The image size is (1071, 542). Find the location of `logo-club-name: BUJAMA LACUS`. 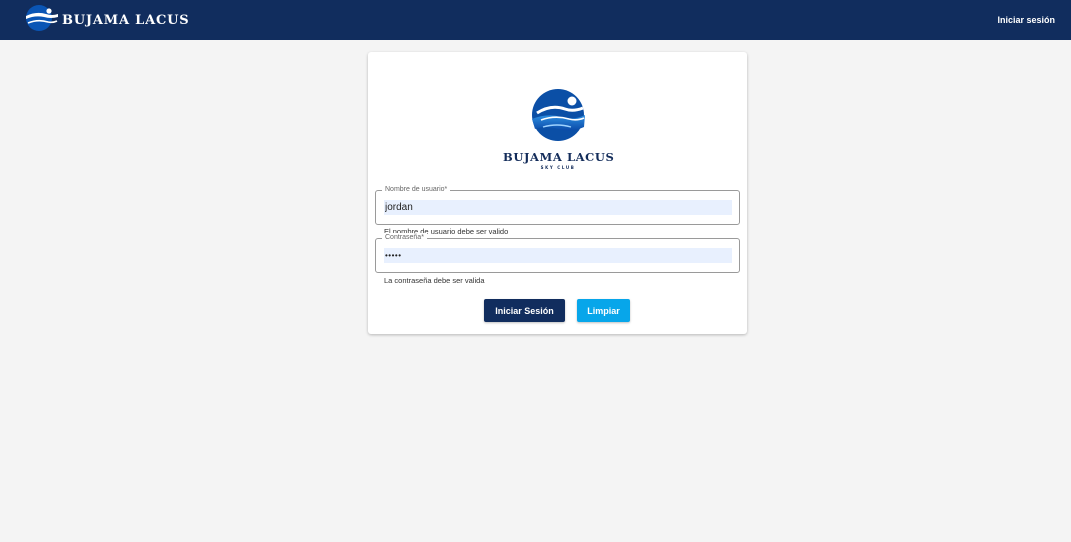

logo-club-name: BUJAMA LACUS is located at coordinates (559, 157).